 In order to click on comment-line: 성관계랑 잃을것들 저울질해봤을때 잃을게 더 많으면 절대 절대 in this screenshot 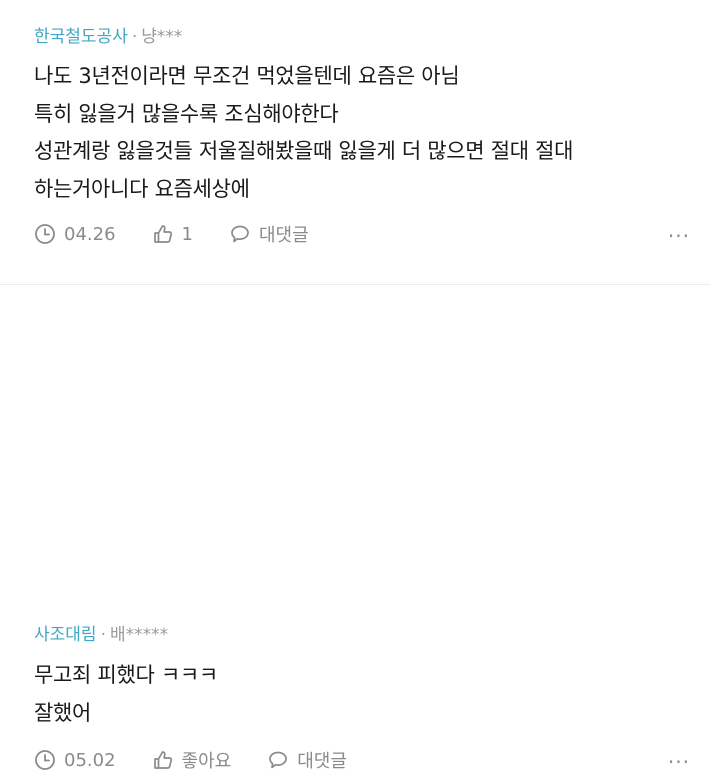, I will do `click(304, 151)`.